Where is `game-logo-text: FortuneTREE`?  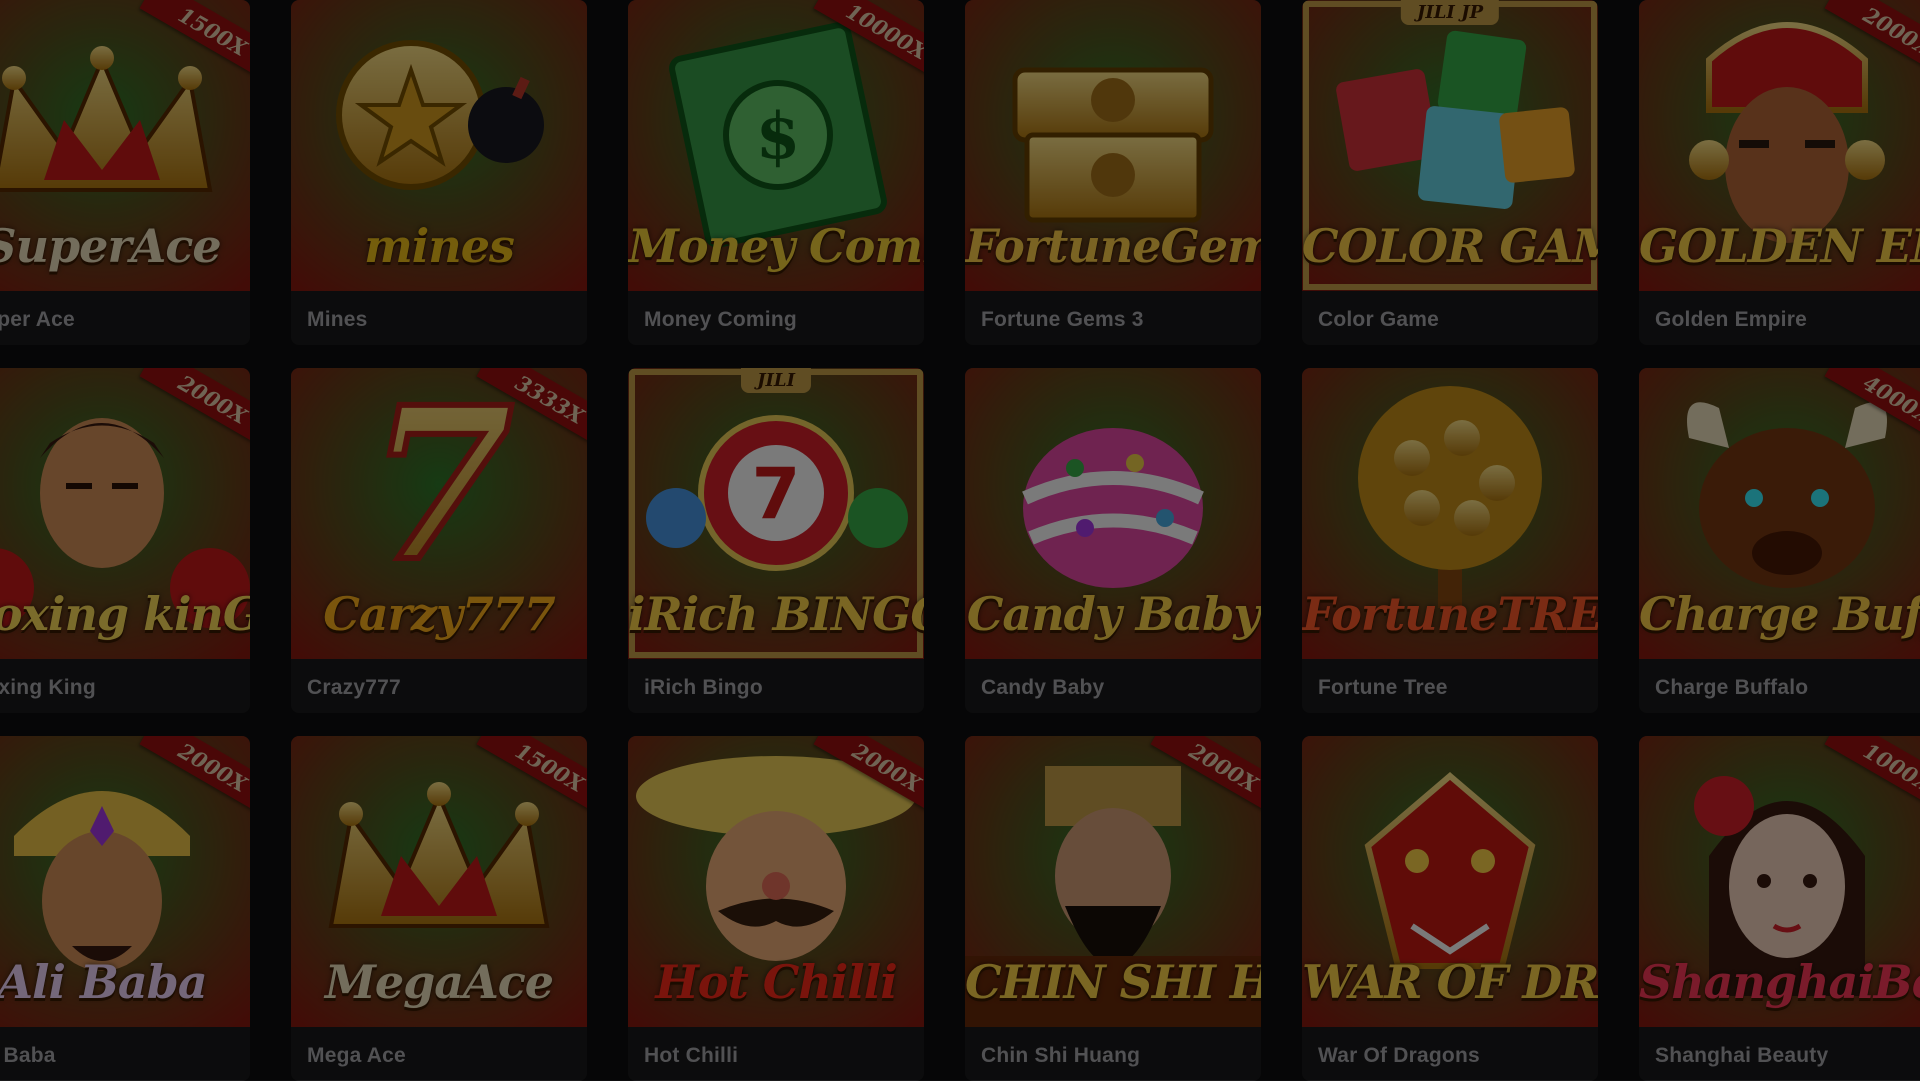 game-logo-text: FortuneTREE is located at coordinates (1450, 614).